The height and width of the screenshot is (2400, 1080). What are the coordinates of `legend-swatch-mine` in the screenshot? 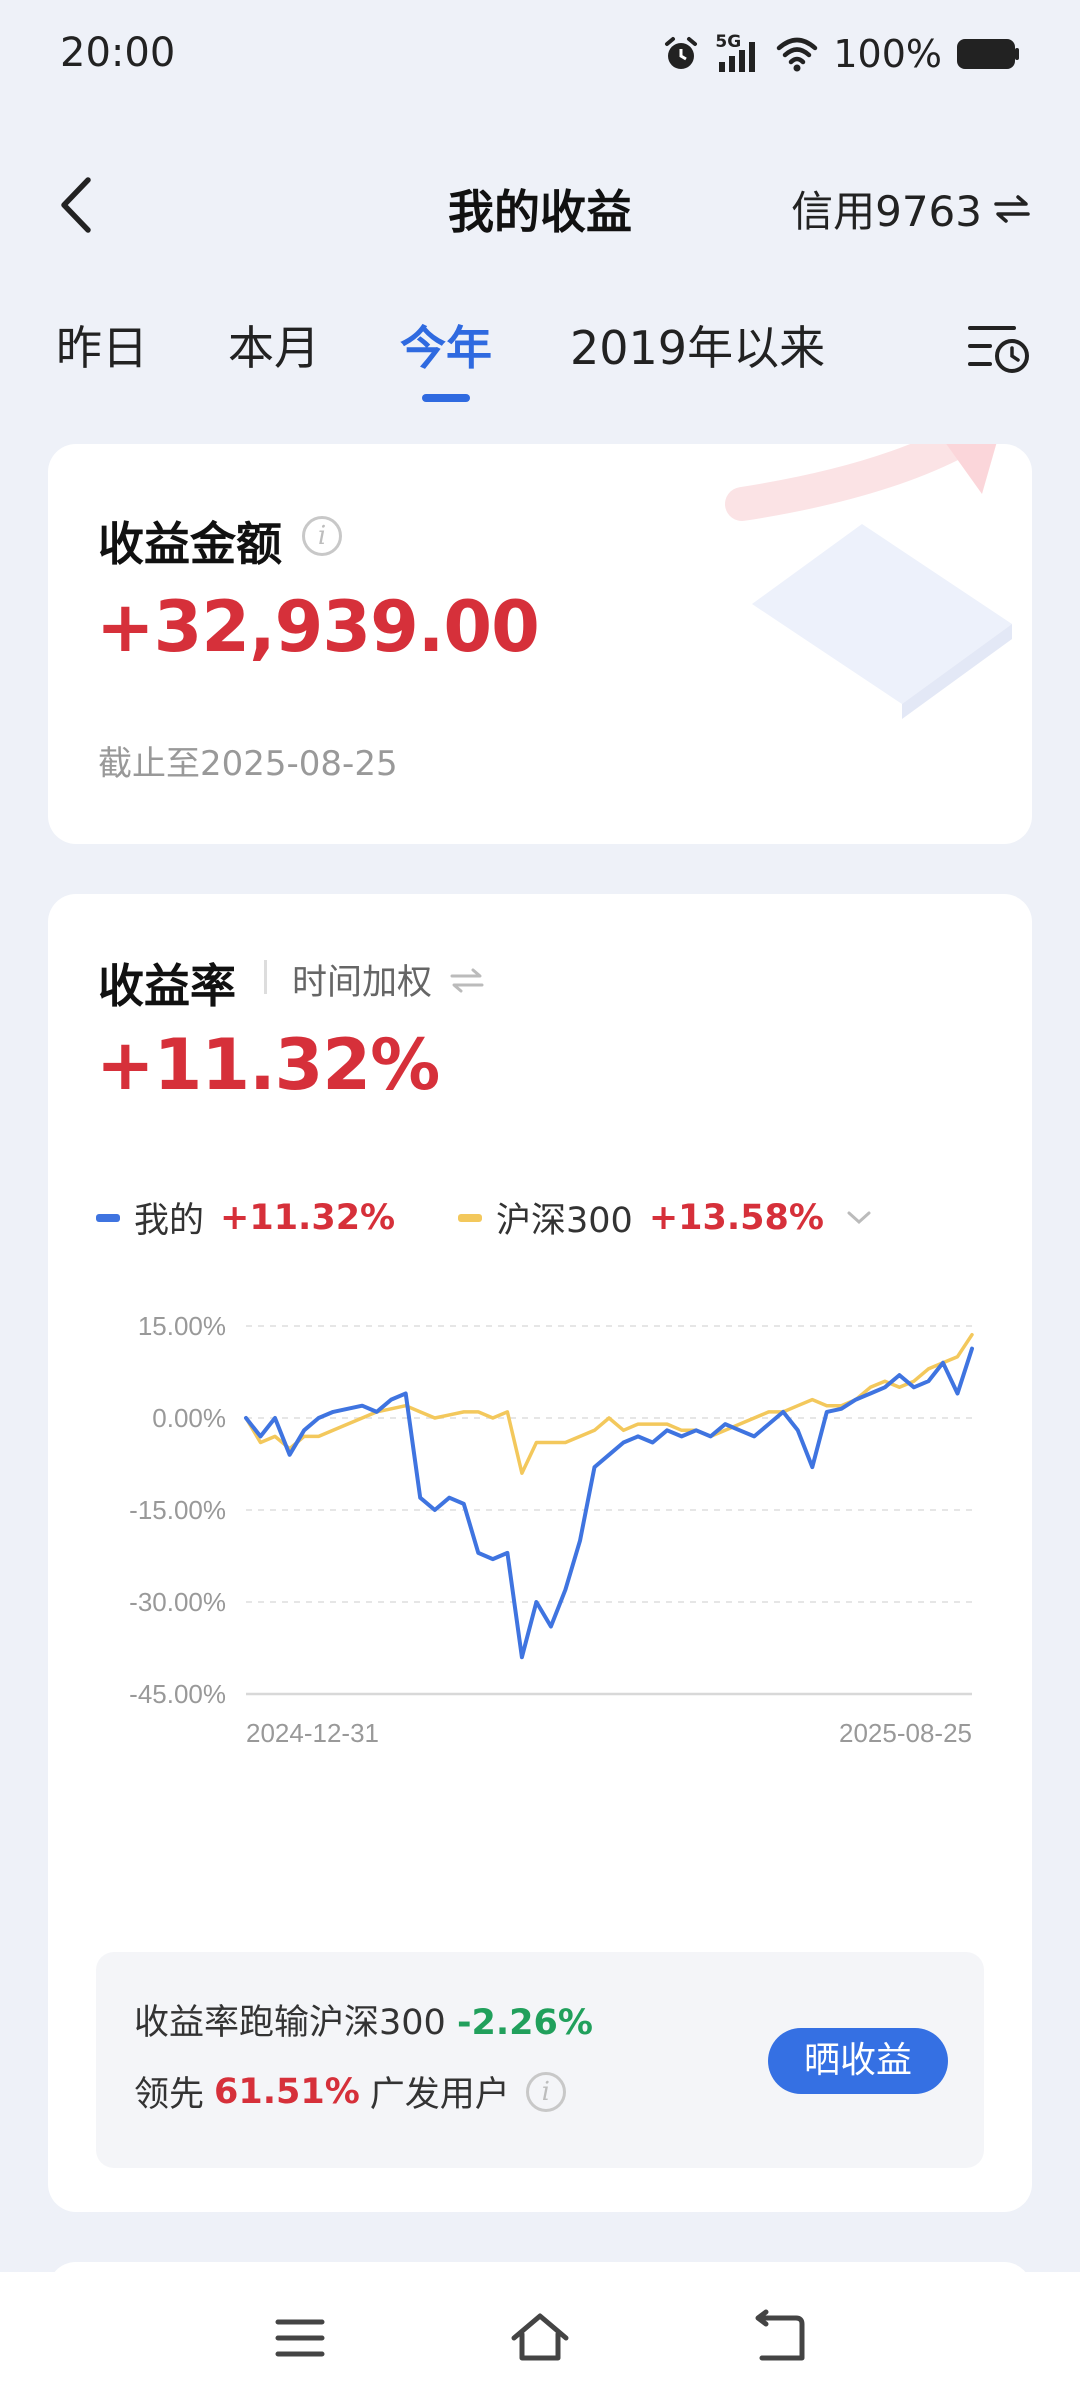 It's located at (108, 1217).